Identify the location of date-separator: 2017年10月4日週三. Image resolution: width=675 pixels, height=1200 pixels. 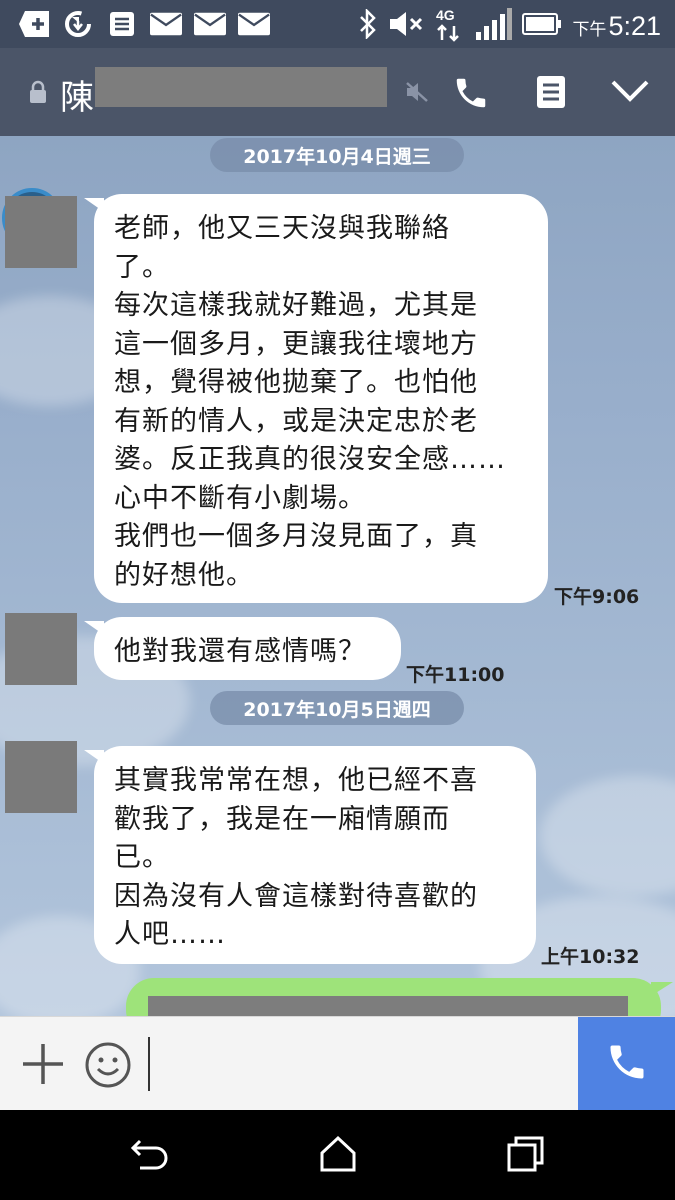
(337, 155).